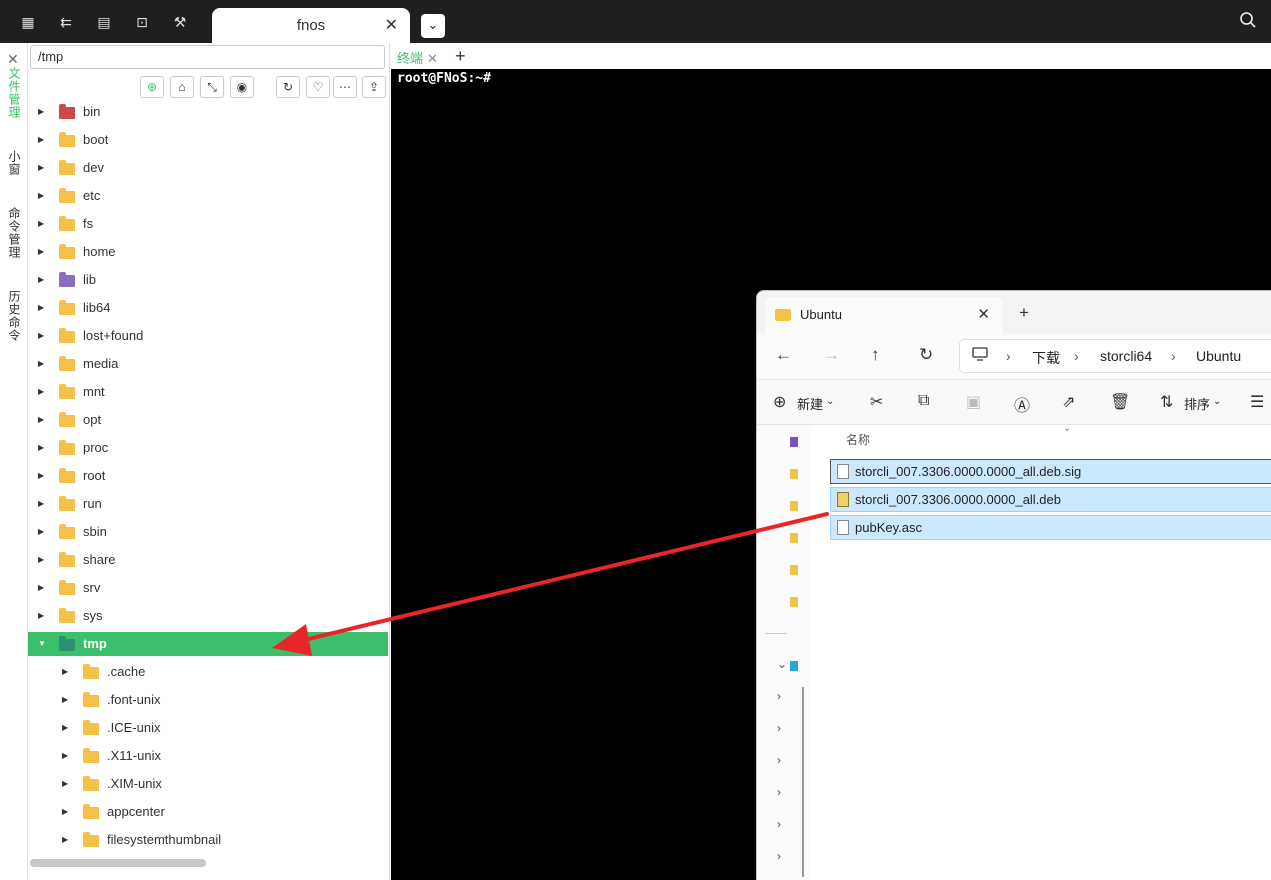 The height and width of the screenshot is (880, 1271). Describe the element at coordinates (28, 22) in the screenshot. I see `grid-icon: ▦` at that location.